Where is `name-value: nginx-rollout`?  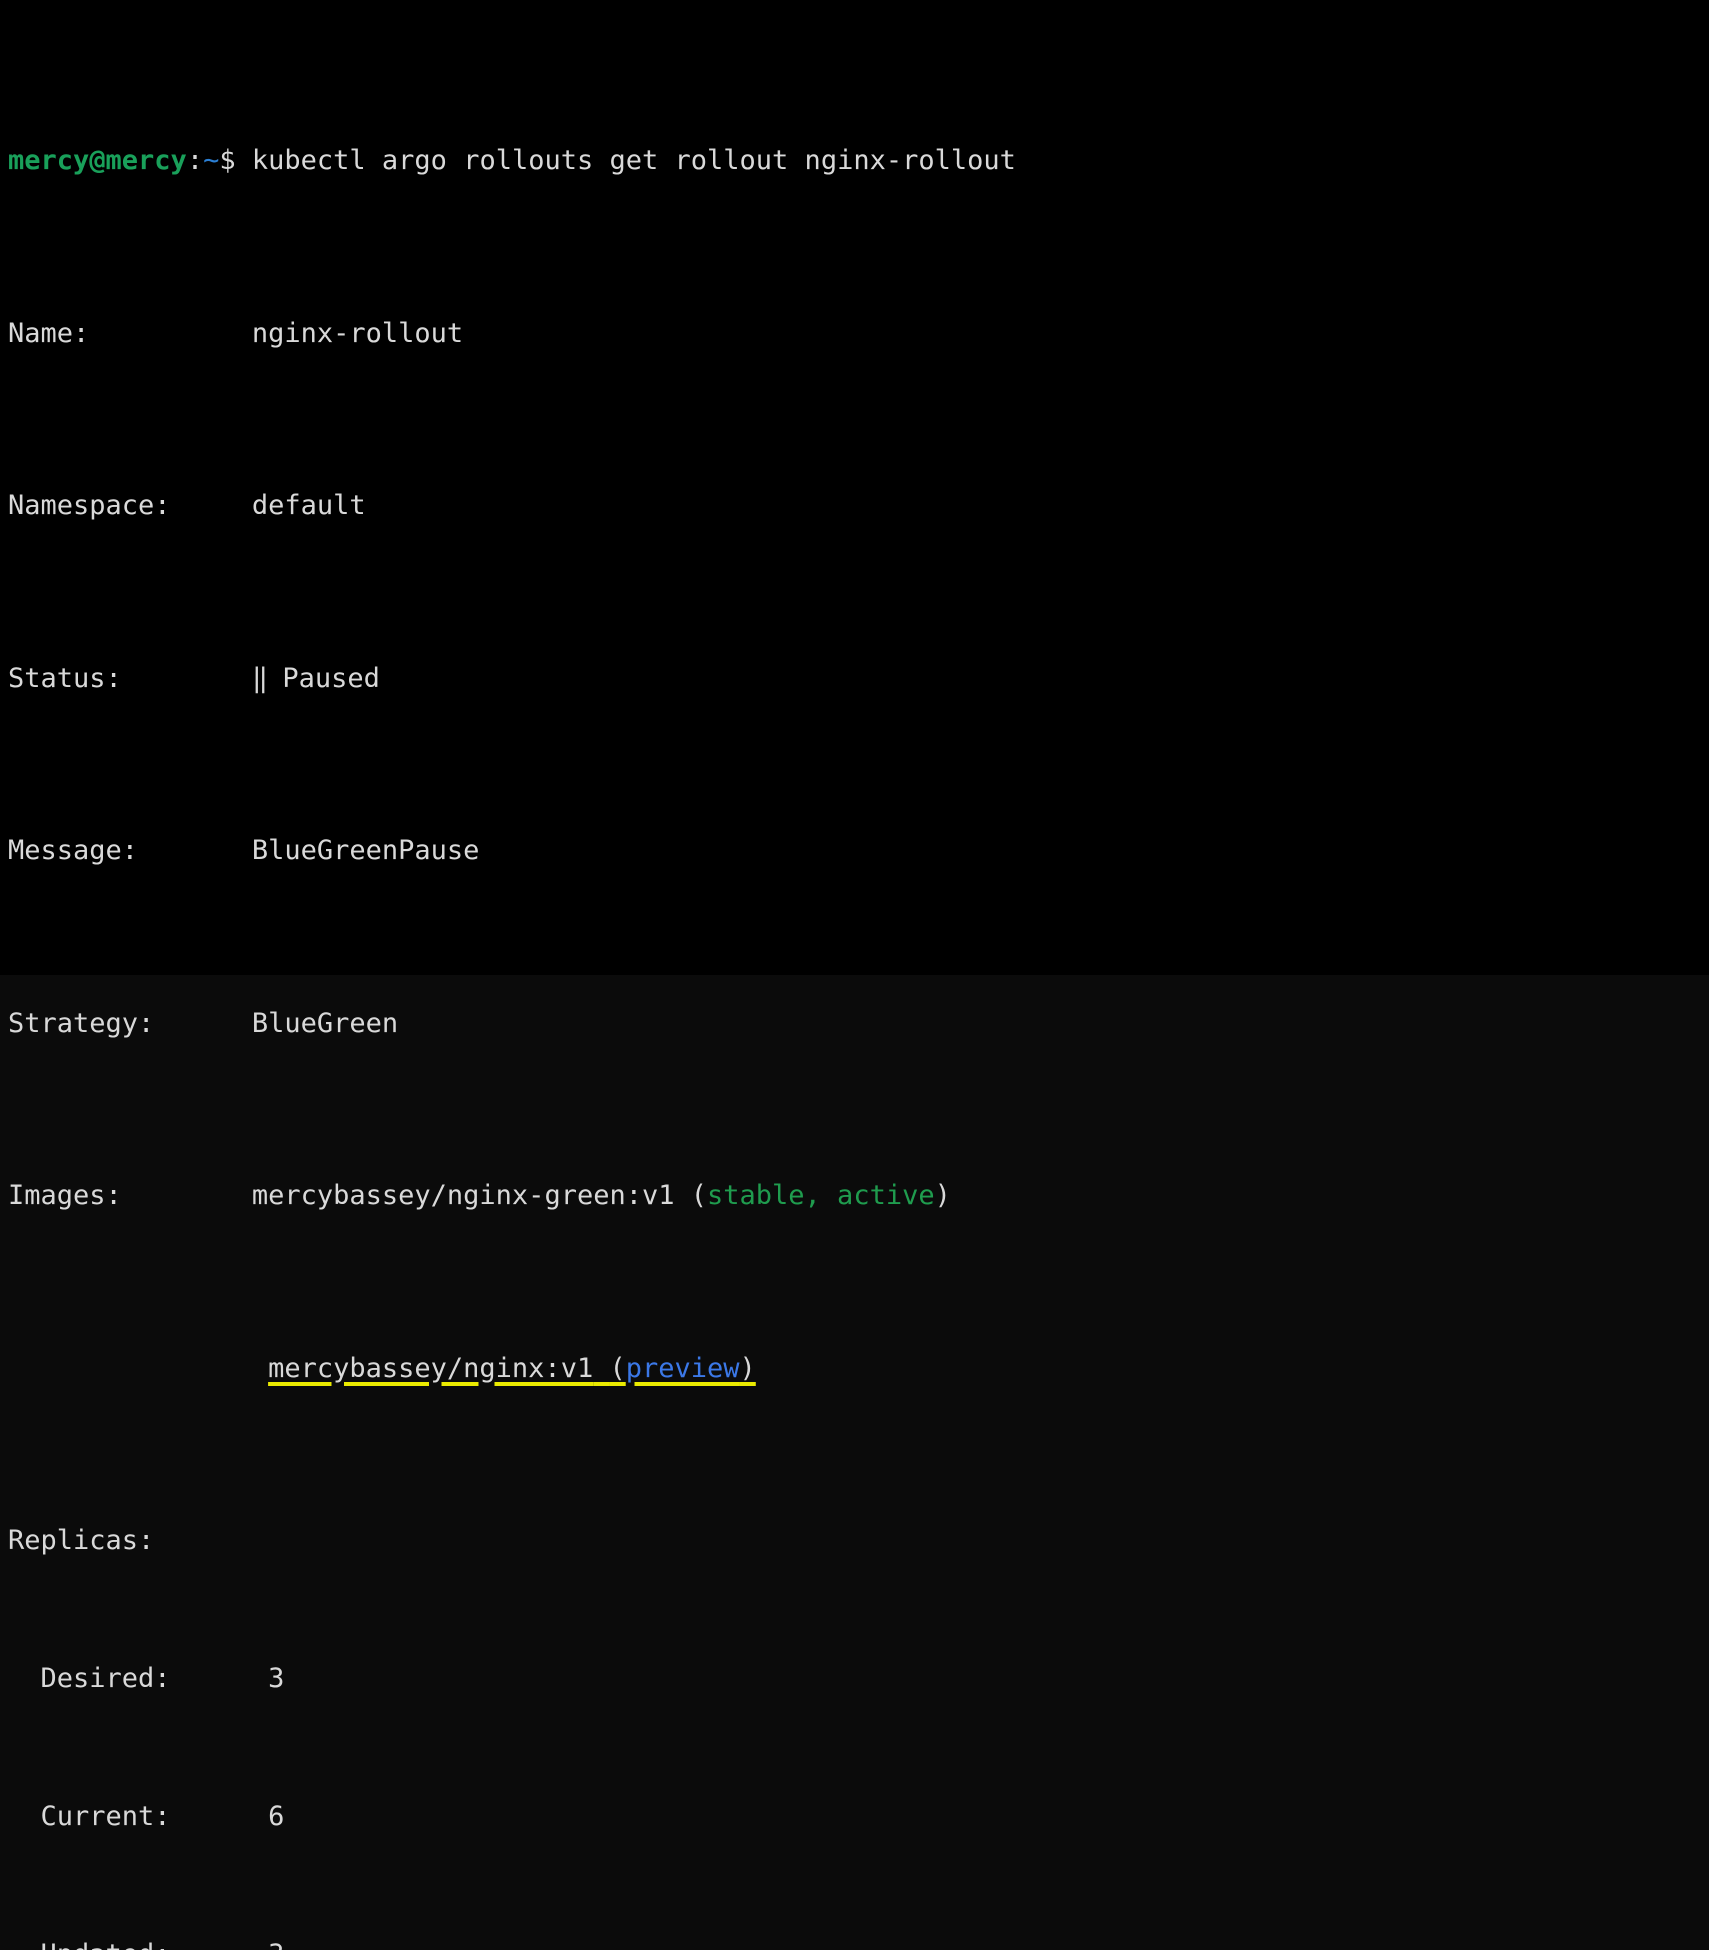 name-value: nginx-rollout is located at coordinates (357, 333).